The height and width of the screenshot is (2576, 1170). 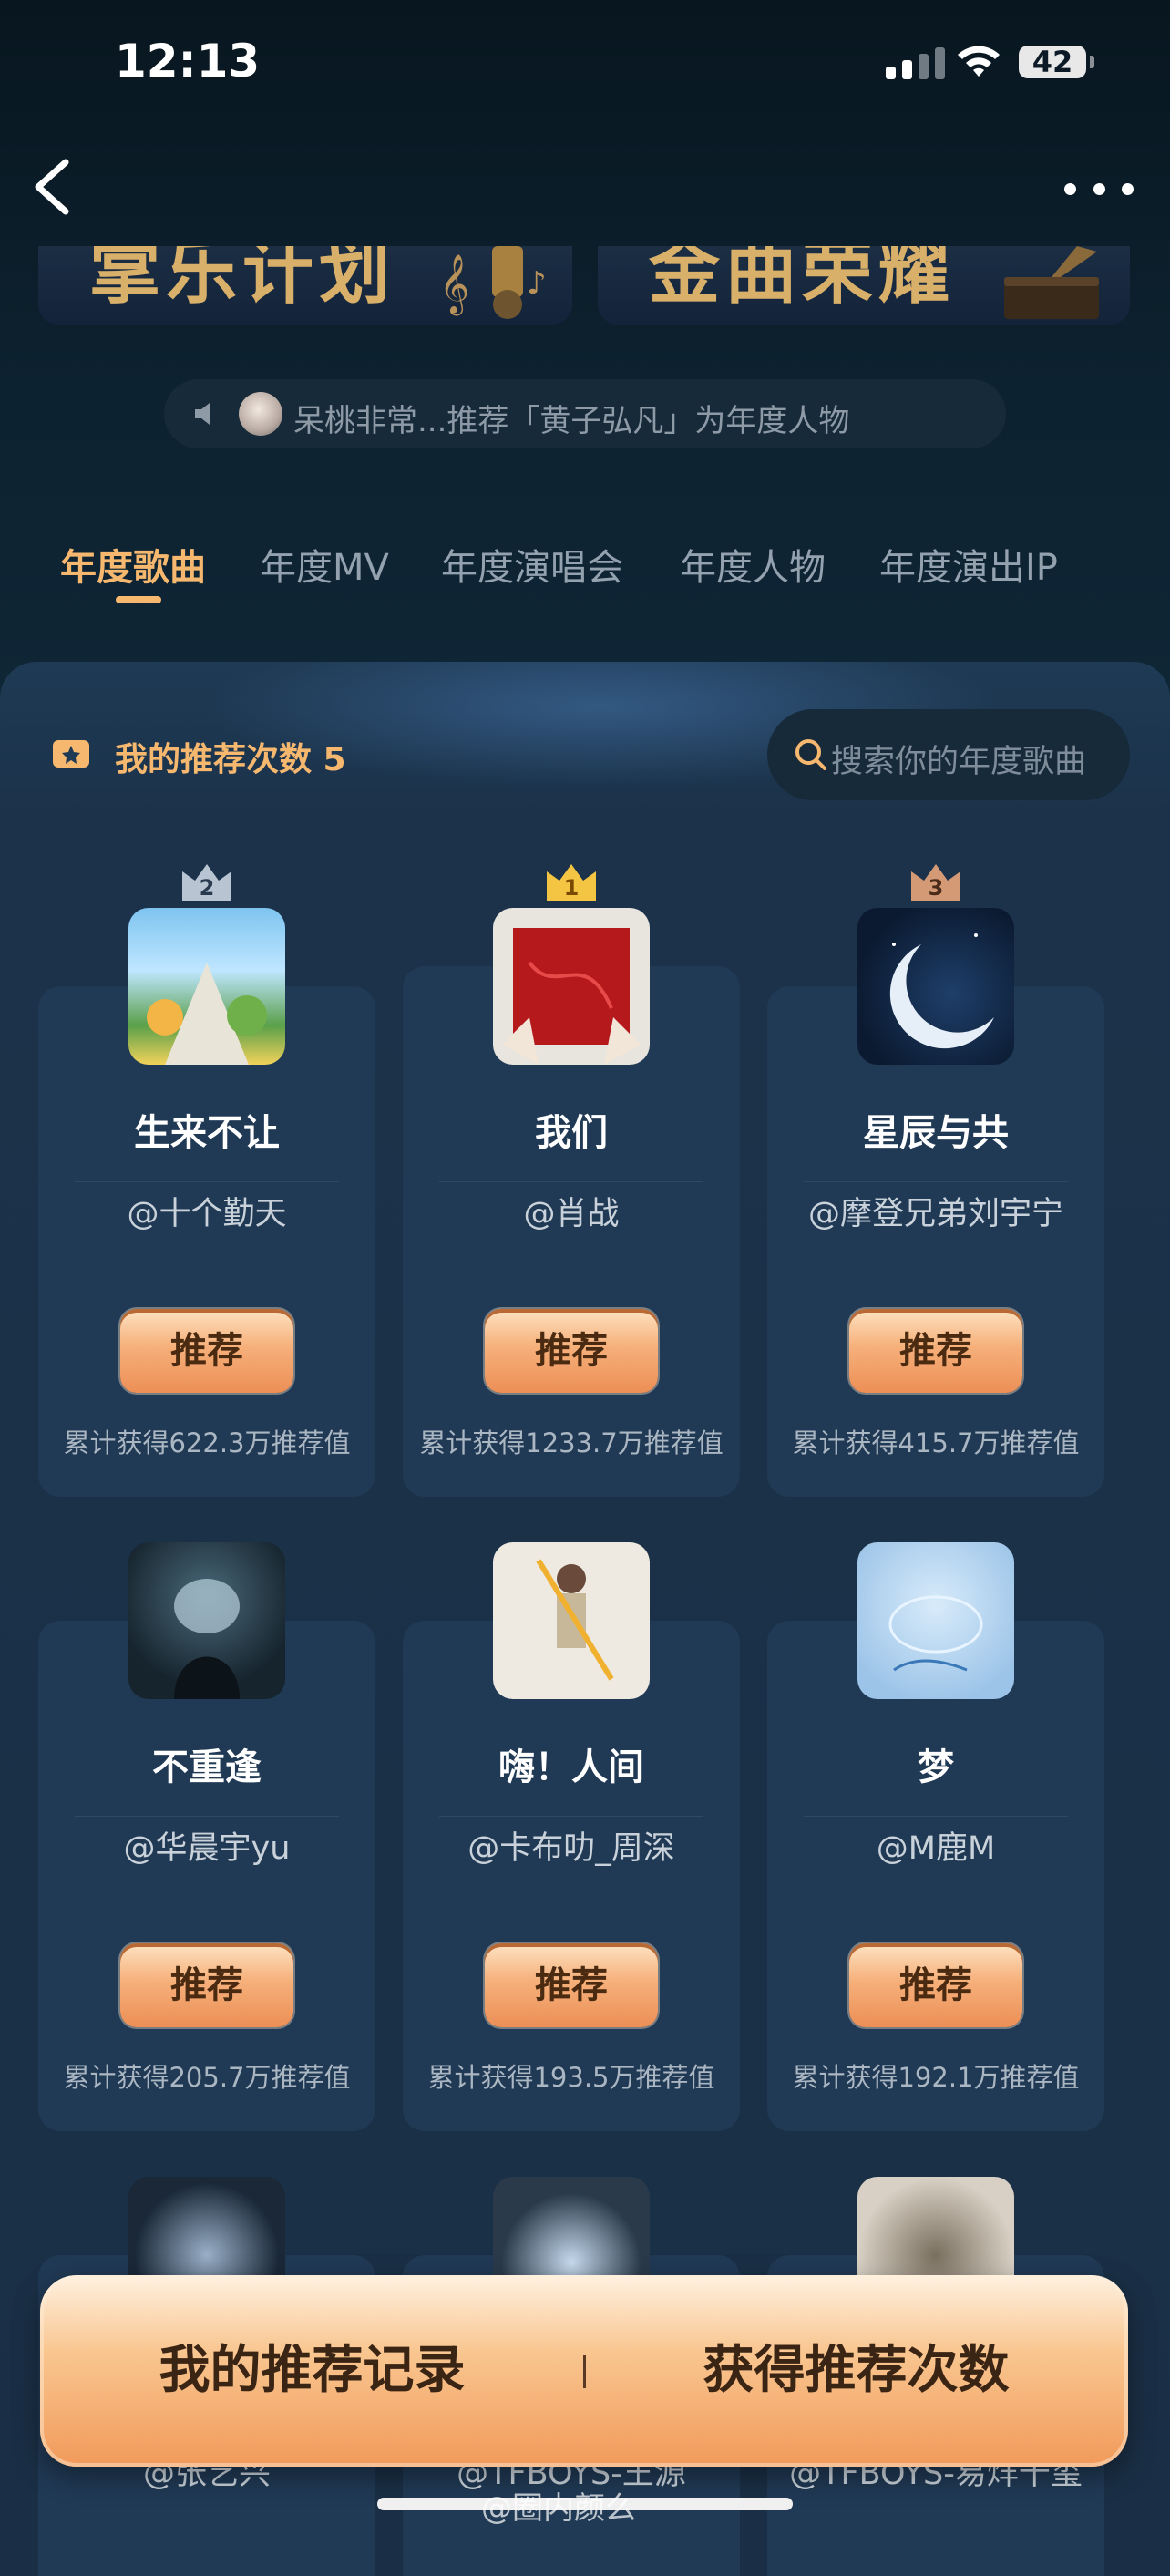 What do you see at coordinates (979, 61) in the screenshot?
I see `wifi-icon` at bounding box center [979, 61].